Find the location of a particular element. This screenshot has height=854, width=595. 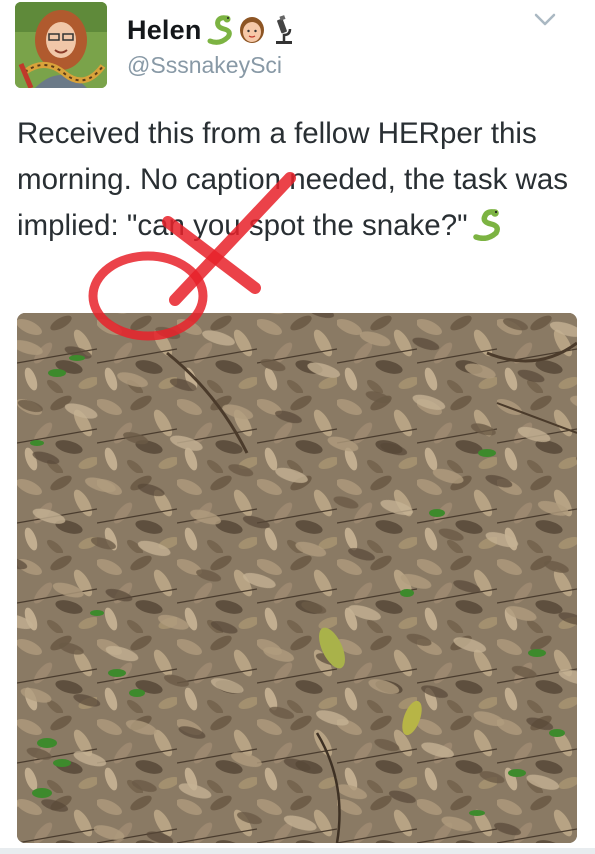

bottom-divider is located at coordinates (297, 851).